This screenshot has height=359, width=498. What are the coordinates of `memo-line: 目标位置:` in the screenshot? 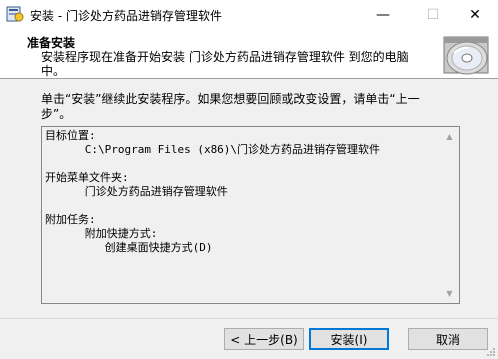 It's located at (70, 135).